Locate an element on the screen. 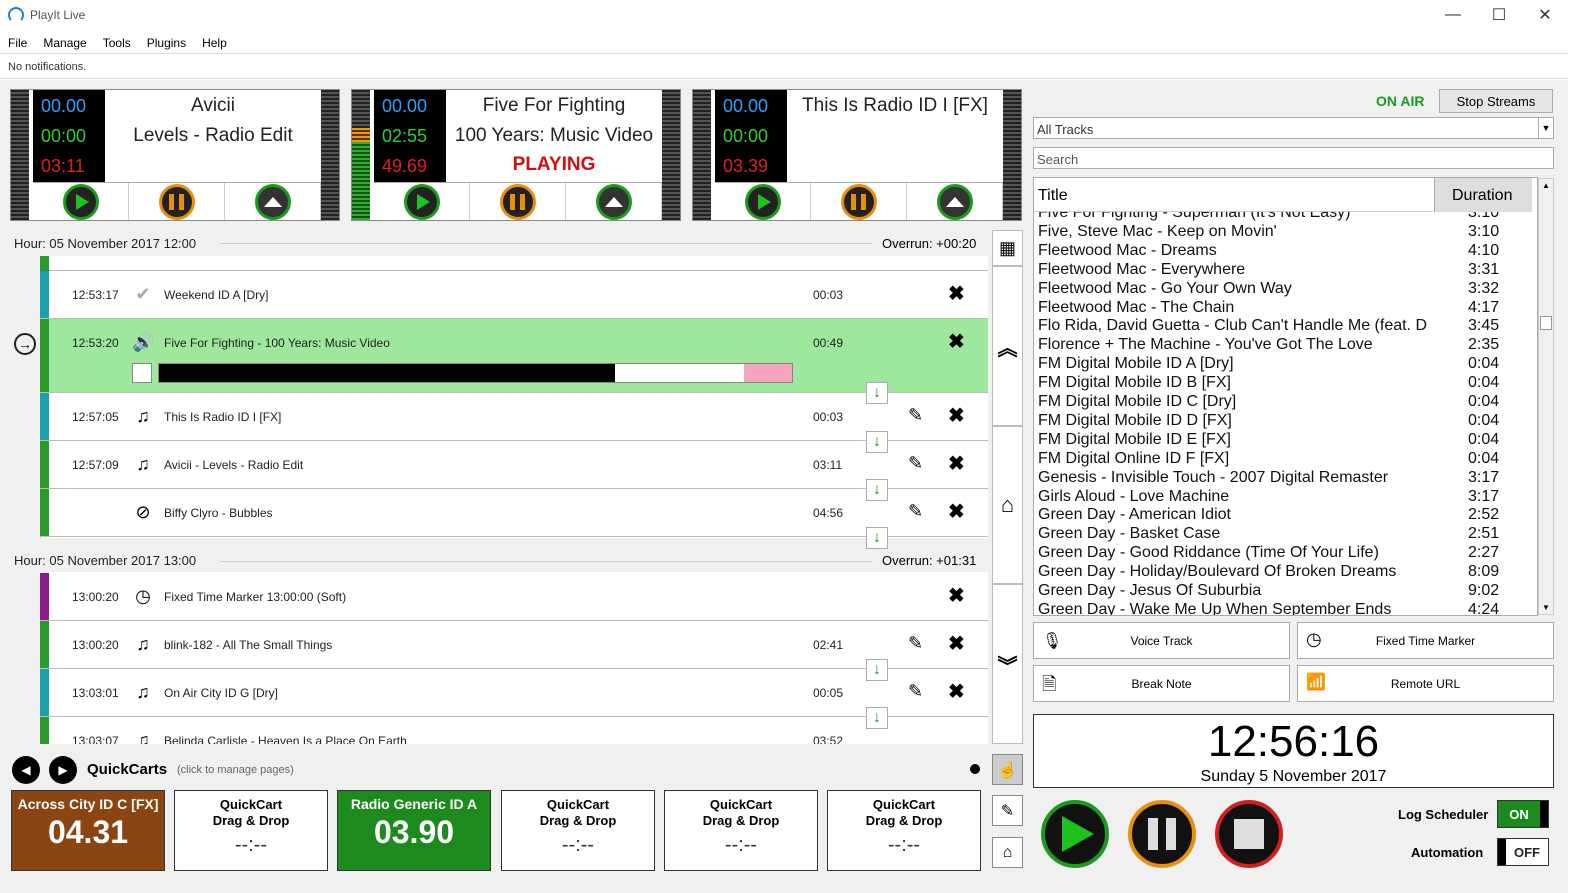 This screenshot has width=1586, height=893. quickcart: Radio Generic ID A 03.90 is located at coordinates (414, 830).